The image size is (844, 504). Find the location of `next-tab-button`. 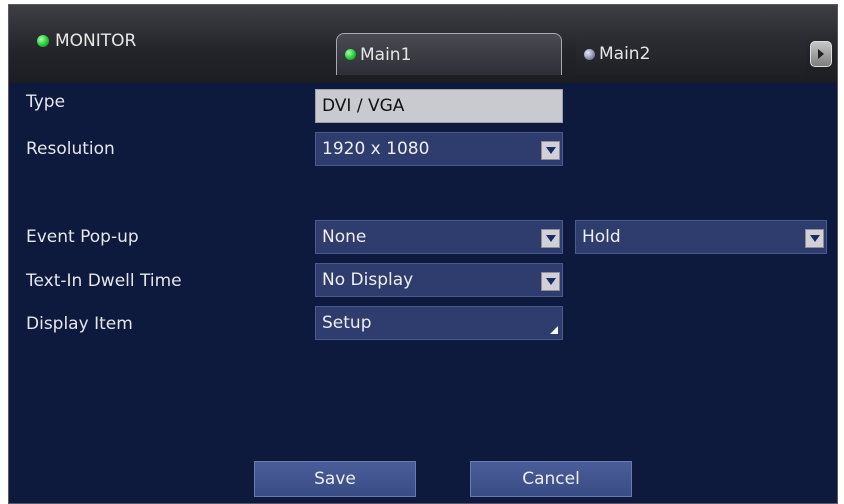

next-tab-button is located at coordinates (821, 54).